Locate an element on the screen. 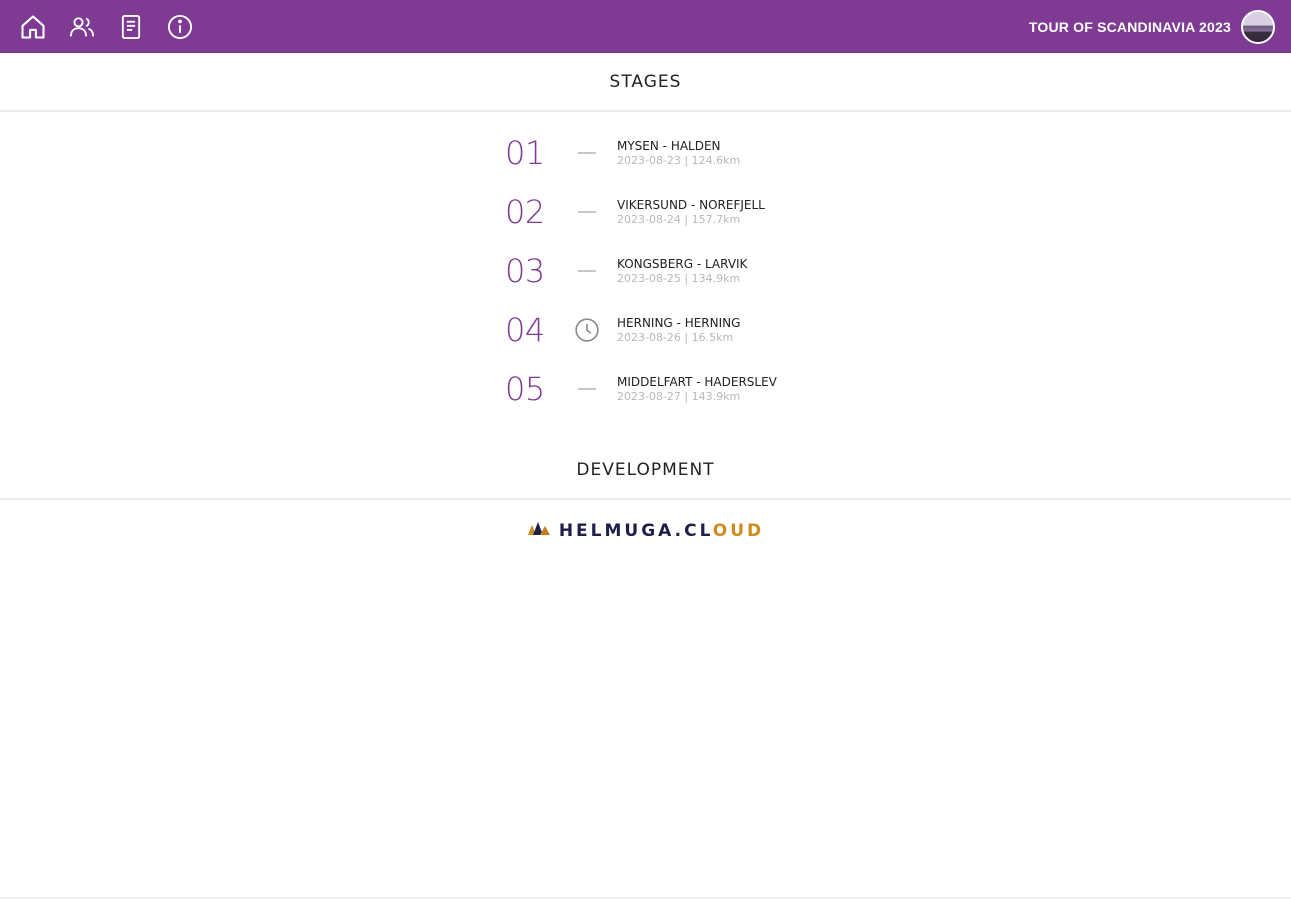 The width and height of the screenshot is (1291, 900). stage-name: MIDDELFART - HADERSLEV is located at coordinates (697, 381).